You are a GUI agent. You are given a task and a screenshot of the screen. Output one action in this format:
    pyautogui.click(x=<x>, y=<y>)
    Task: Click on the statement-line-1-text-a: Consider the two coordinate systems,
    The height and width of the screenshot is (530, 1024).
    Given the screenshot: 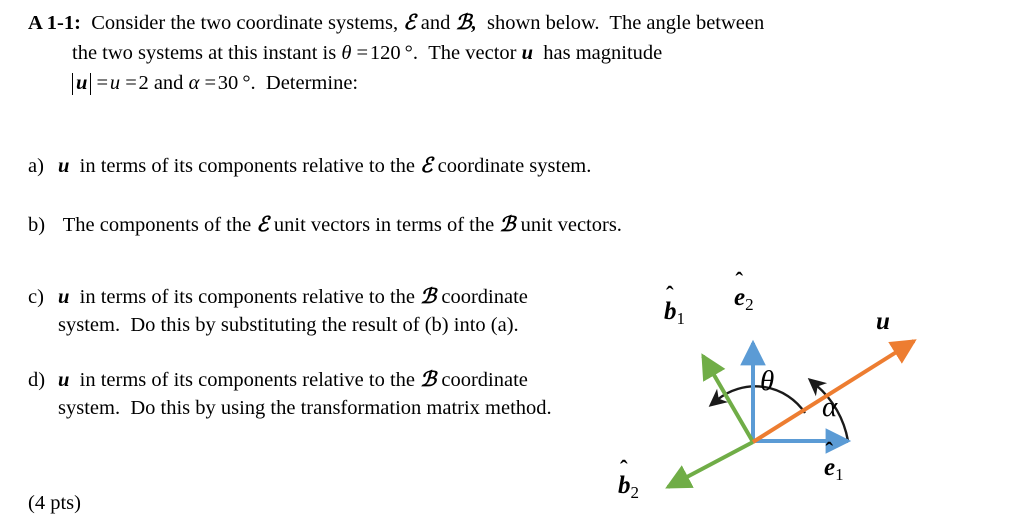 What is the action you would take?
    pyautogui.click(x=242, y=23)
    